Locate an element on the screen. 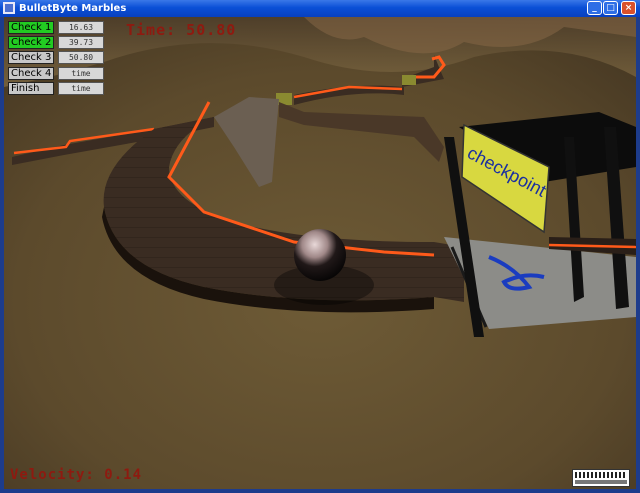 The width and height of the screenshot is (640, 493). checkpoint-1-time: 16.63 is located at coordinates (81, 27).